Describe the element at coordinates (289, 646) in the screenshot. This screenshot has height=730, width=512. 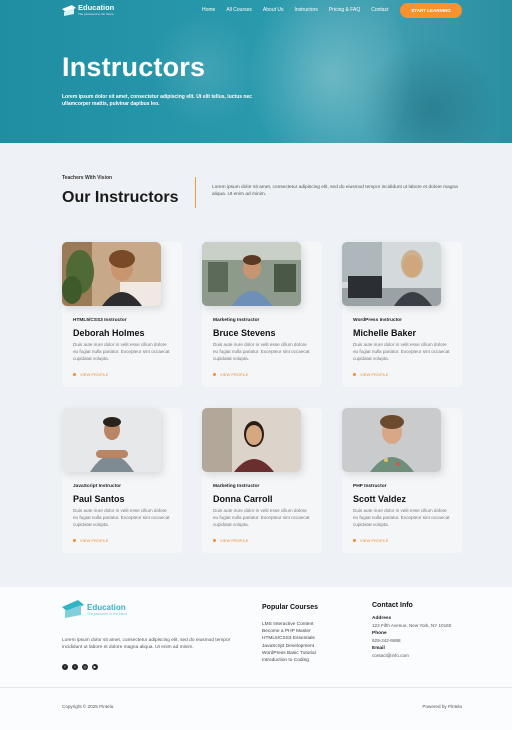
I see `course-link: JavaScript Development` at that location.